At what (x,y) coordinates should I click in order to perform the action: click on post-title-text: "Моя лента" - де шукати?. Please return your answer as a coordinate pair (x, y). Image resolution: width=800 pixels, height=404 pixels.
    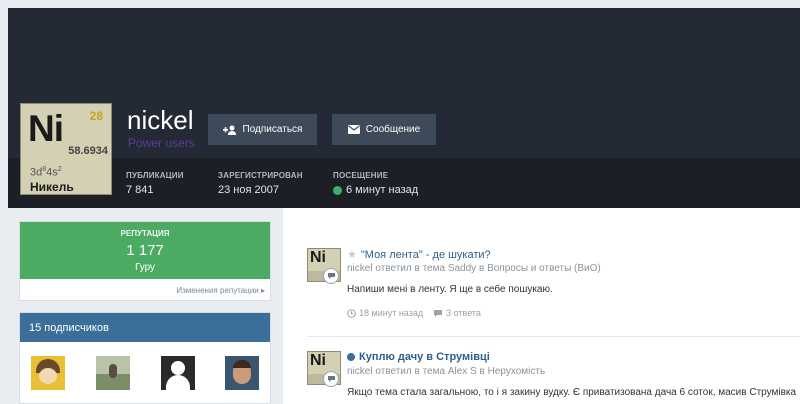
    Looking at the image, I should click on (425, 254).